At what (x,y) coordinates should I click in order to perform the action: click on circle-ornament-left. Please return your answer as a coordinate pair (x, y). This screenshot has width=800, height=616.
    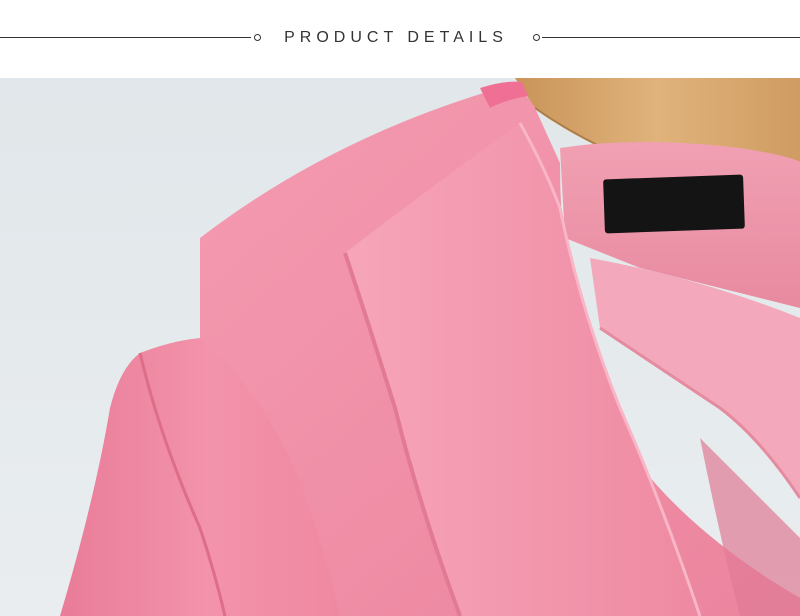
    Looking at the image, I should click on (257, 37).